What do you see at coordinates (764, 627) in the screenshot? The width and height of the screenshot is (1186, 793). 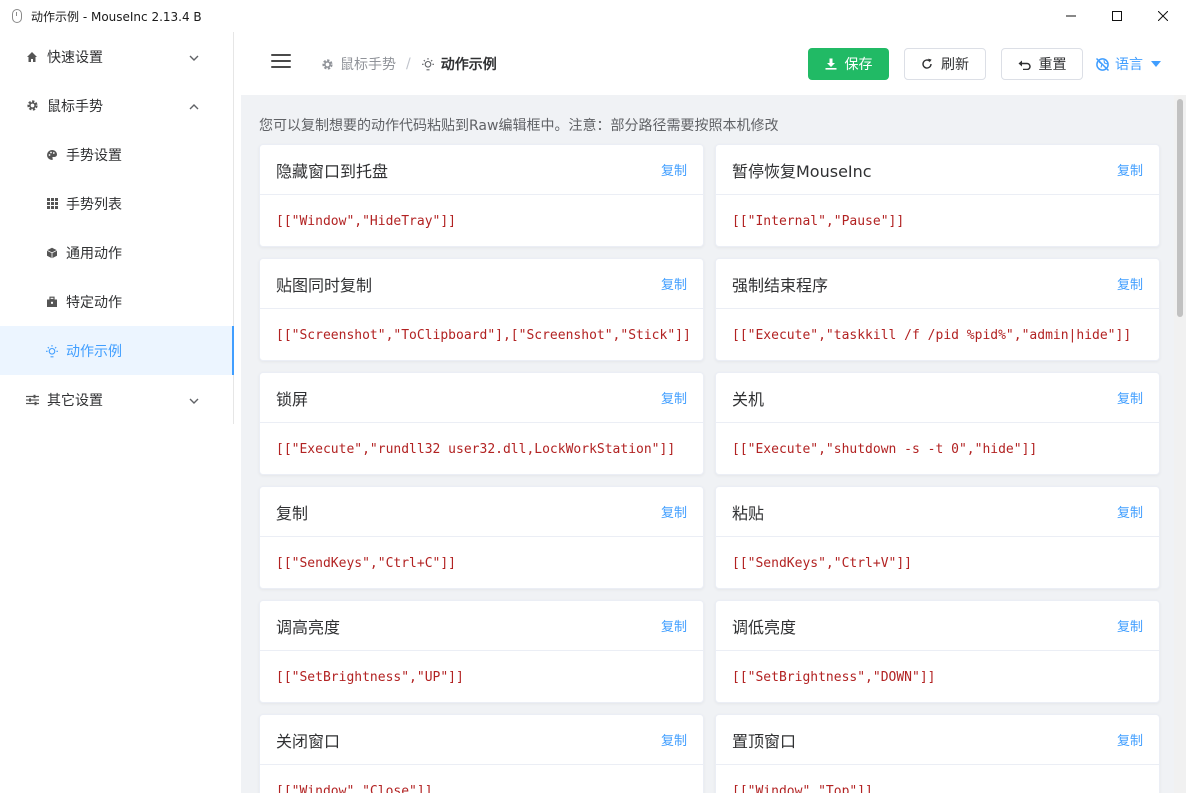 I see `card-title: 调低亮度` at bounding box center [764, 627].